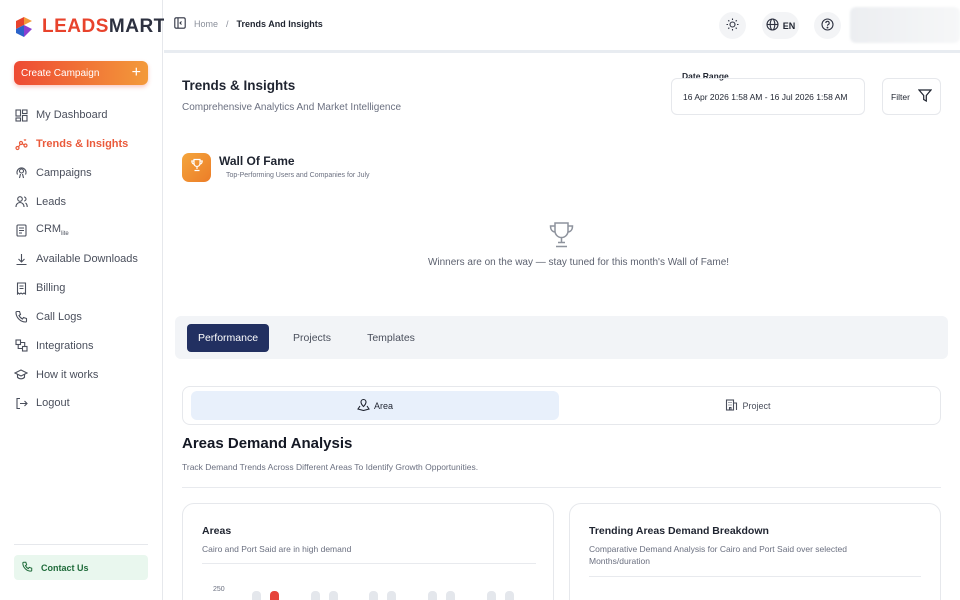  Describe the element at coordinates (561, 405) in the screenshot. I see `area-project-toggle: Area Project` at that location.